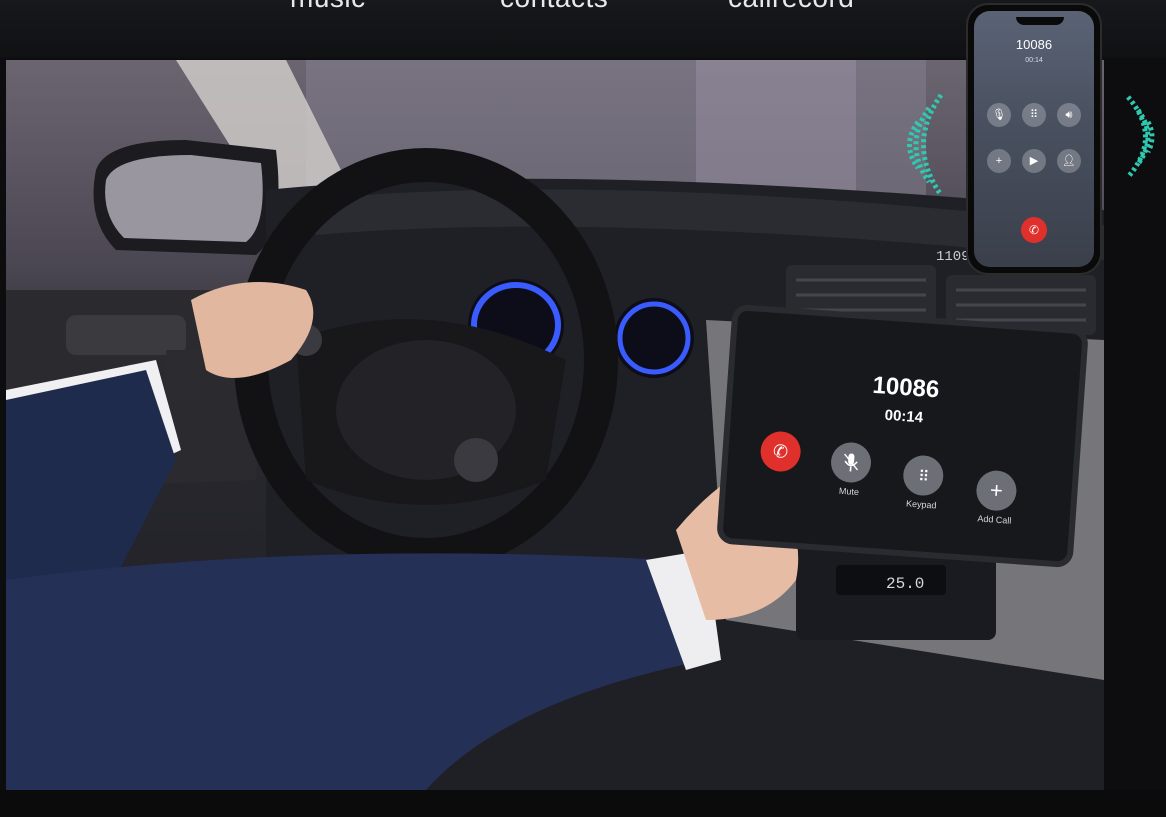  I want to click on phone-end-call-button: ✆, so click(1034, 230).